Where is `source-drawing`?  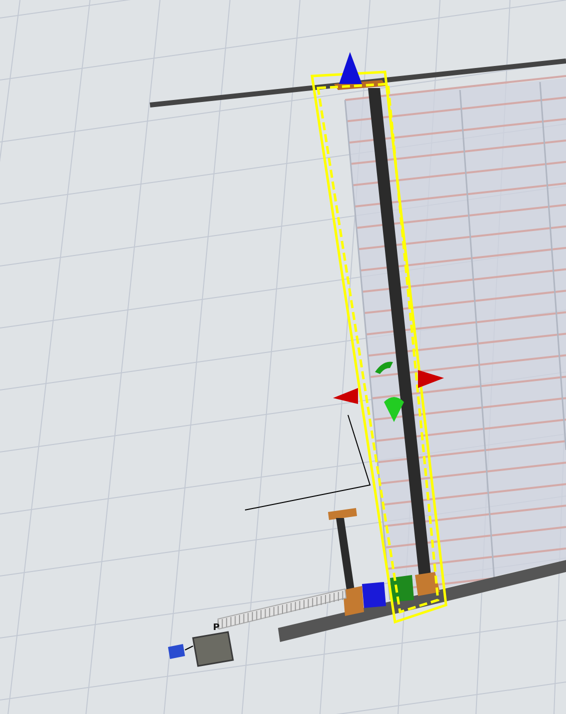 source-drawing is located at coordinates (201, 649).